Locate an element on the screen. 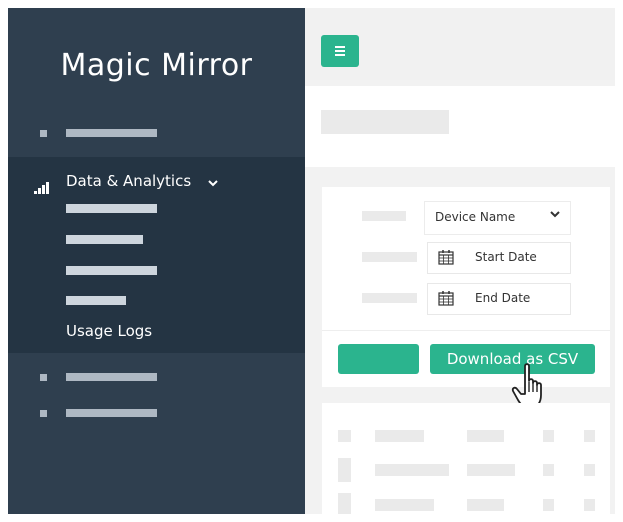  start-date-field: Start Date is located at coordinates (499, 258).